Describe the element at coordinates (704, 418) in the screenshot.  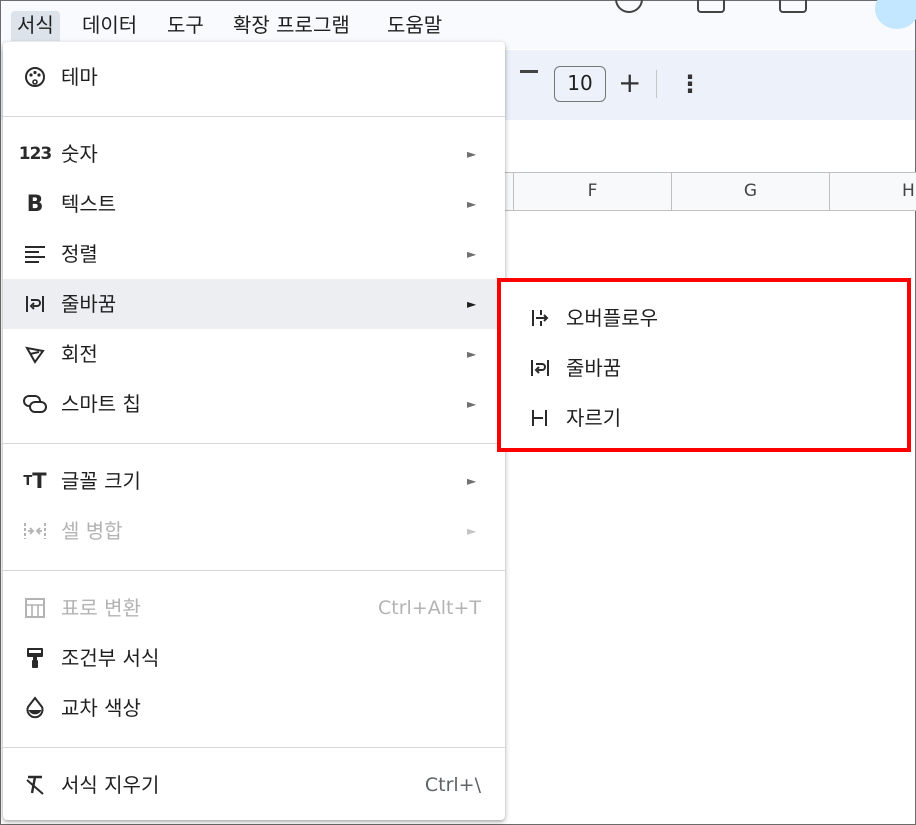
I see `submenu-item-clip: 자르기` at that location.